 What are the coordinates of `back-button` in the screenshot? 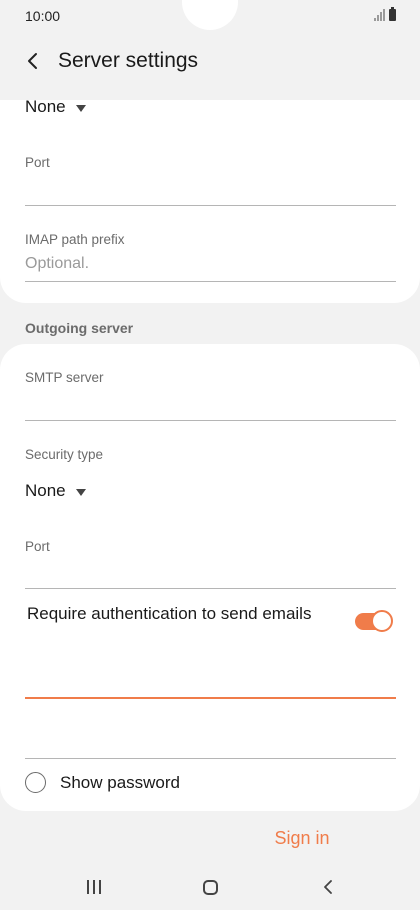 It's located at (33, 61).